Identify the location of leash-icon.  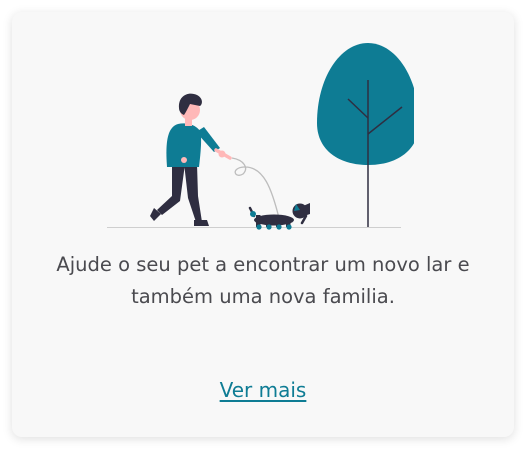
(255, 188).